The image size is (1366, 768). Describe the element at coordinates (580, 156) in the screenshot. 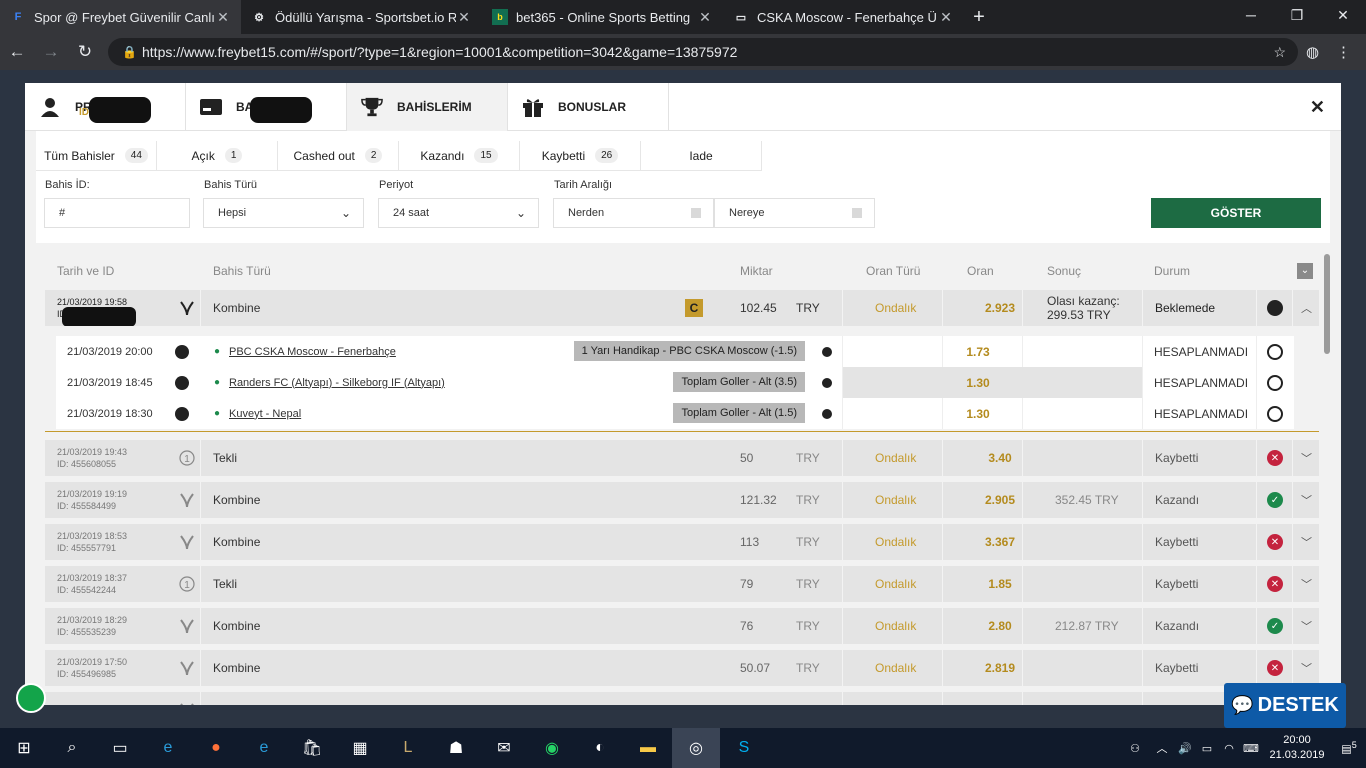

I see `filter-tab-lost: Kaybetti 26` at that location.